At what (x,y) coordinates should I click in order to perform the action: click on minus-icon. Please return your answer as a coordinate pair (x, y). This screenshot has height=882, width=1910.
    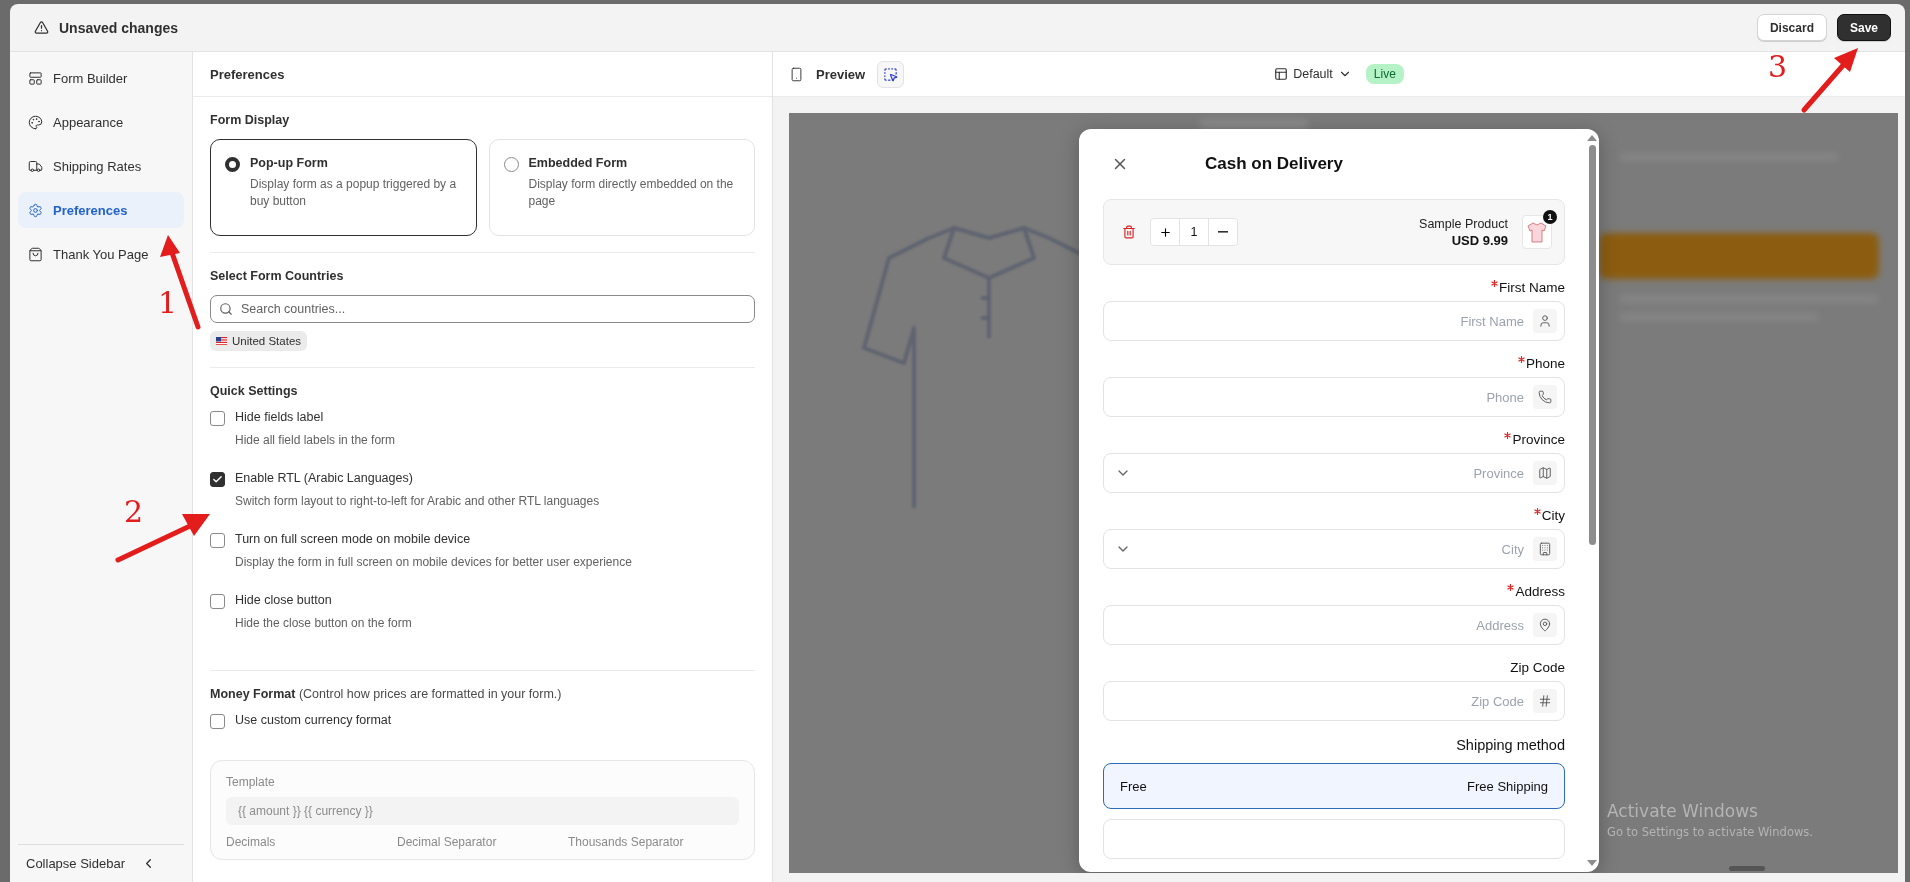
    Looking at the image, I should click on (1223, 232).